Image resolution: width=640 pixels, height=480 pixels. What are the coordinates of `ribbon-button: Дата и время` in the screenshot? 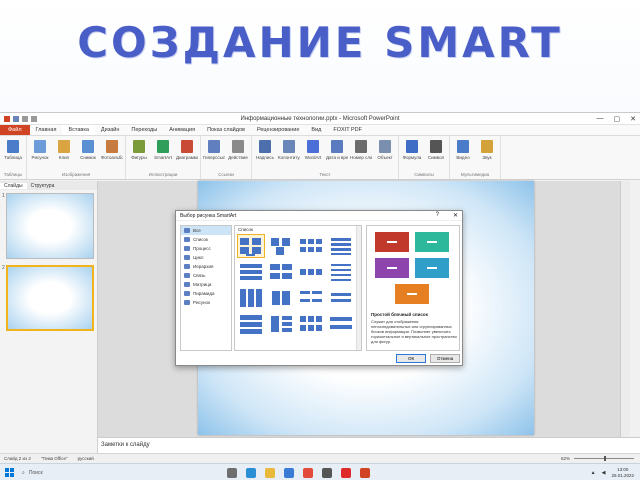 It's located at (337, 155).